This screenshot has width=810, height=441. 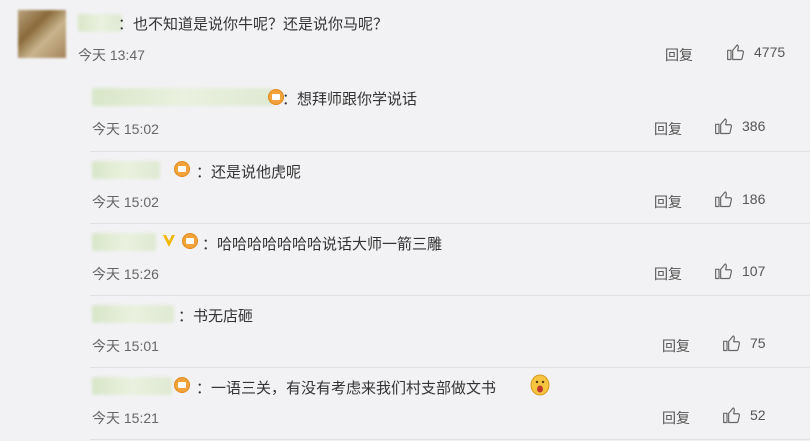 What do you see at coordinates (346, 388) in the screenshot?
I see `reply-text: ：一语三关，有没有考虑来我们村支部做文书` at bounding box center [346, 388].